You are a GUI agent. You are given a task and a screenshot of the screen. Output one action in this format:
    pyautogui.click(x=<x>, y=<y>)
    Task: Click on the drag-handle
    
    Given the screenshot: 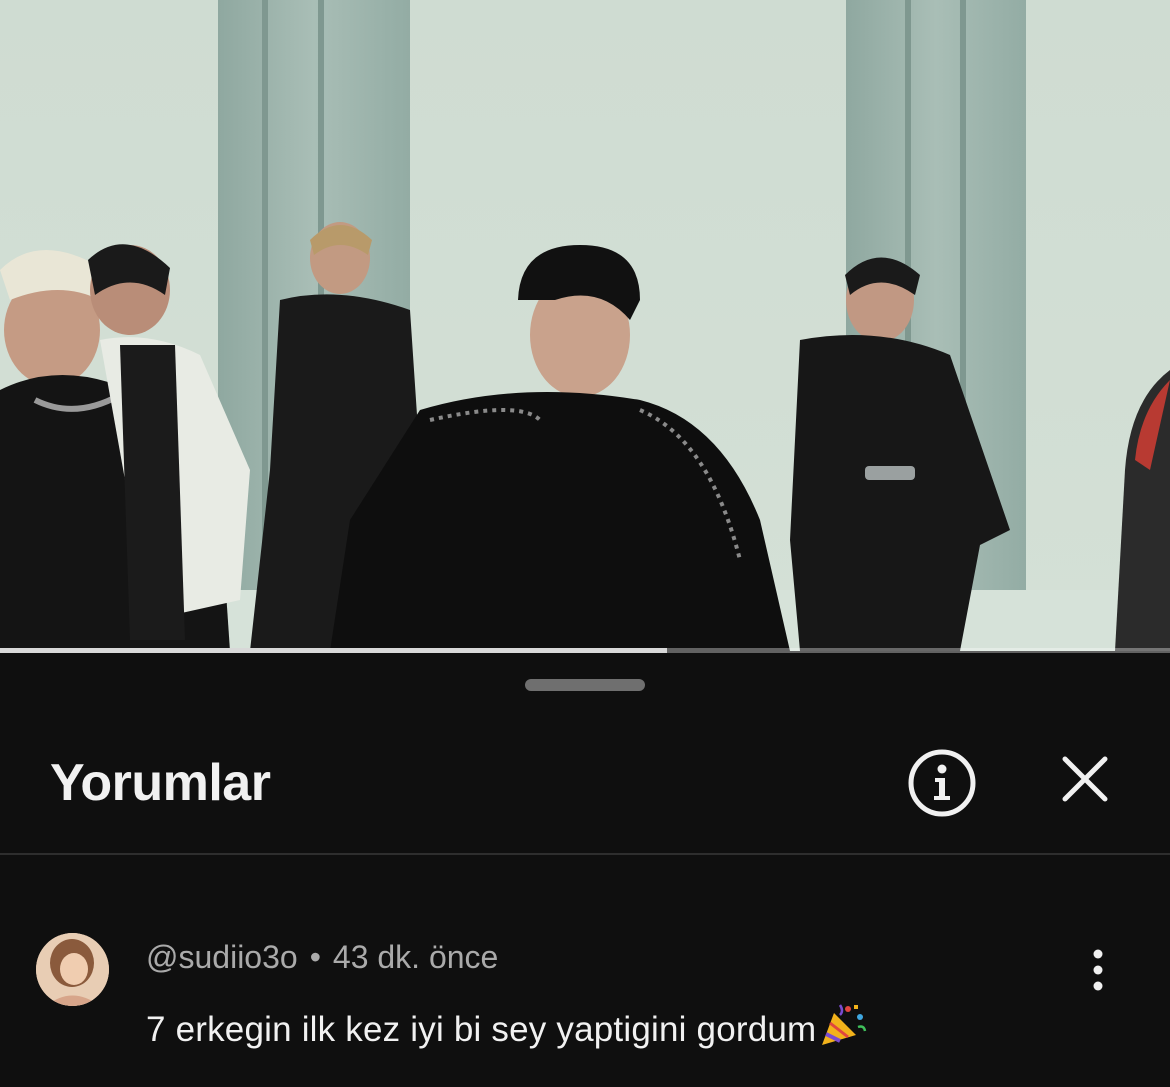 What is the action you would take?
    pyautogui.click(x=585, y=685)
    